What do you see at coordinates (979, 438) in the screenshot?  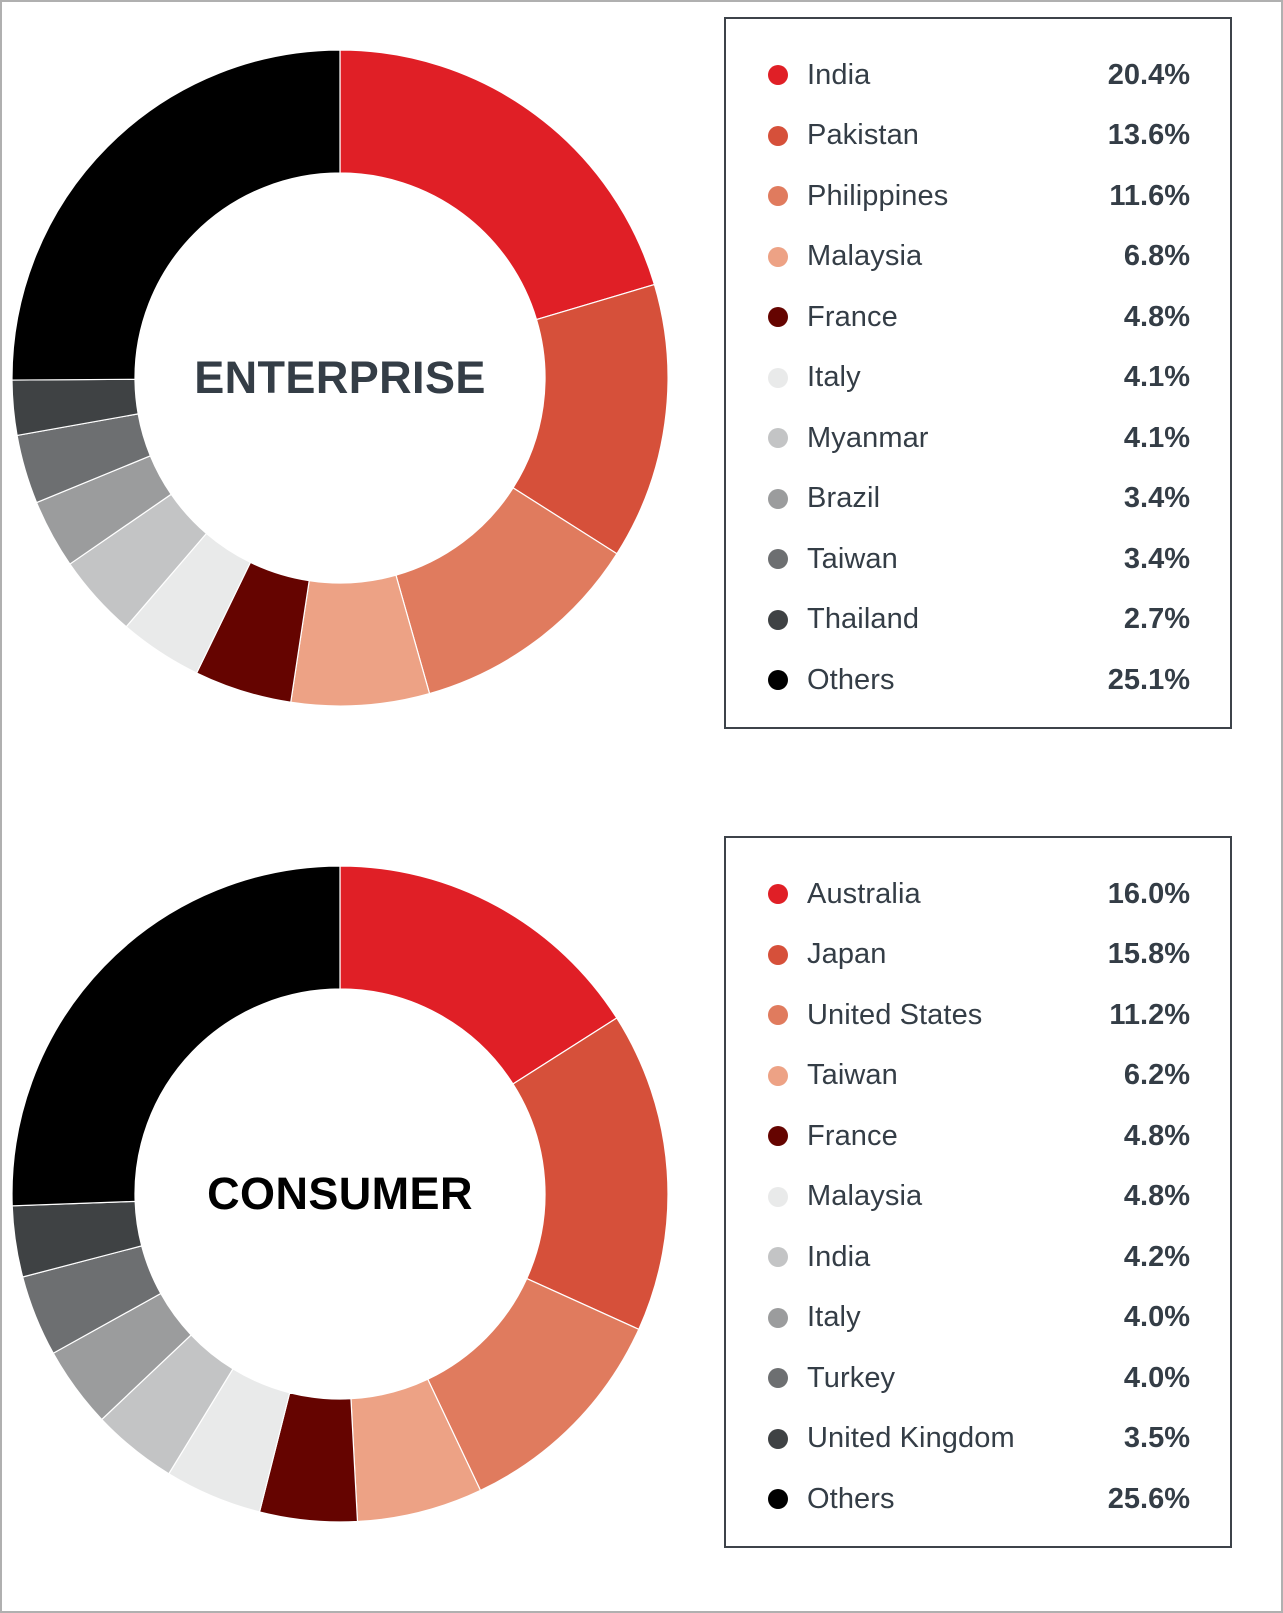 I see `legend-row: Myanmar 4.1%` at bounding box center [979, 438].